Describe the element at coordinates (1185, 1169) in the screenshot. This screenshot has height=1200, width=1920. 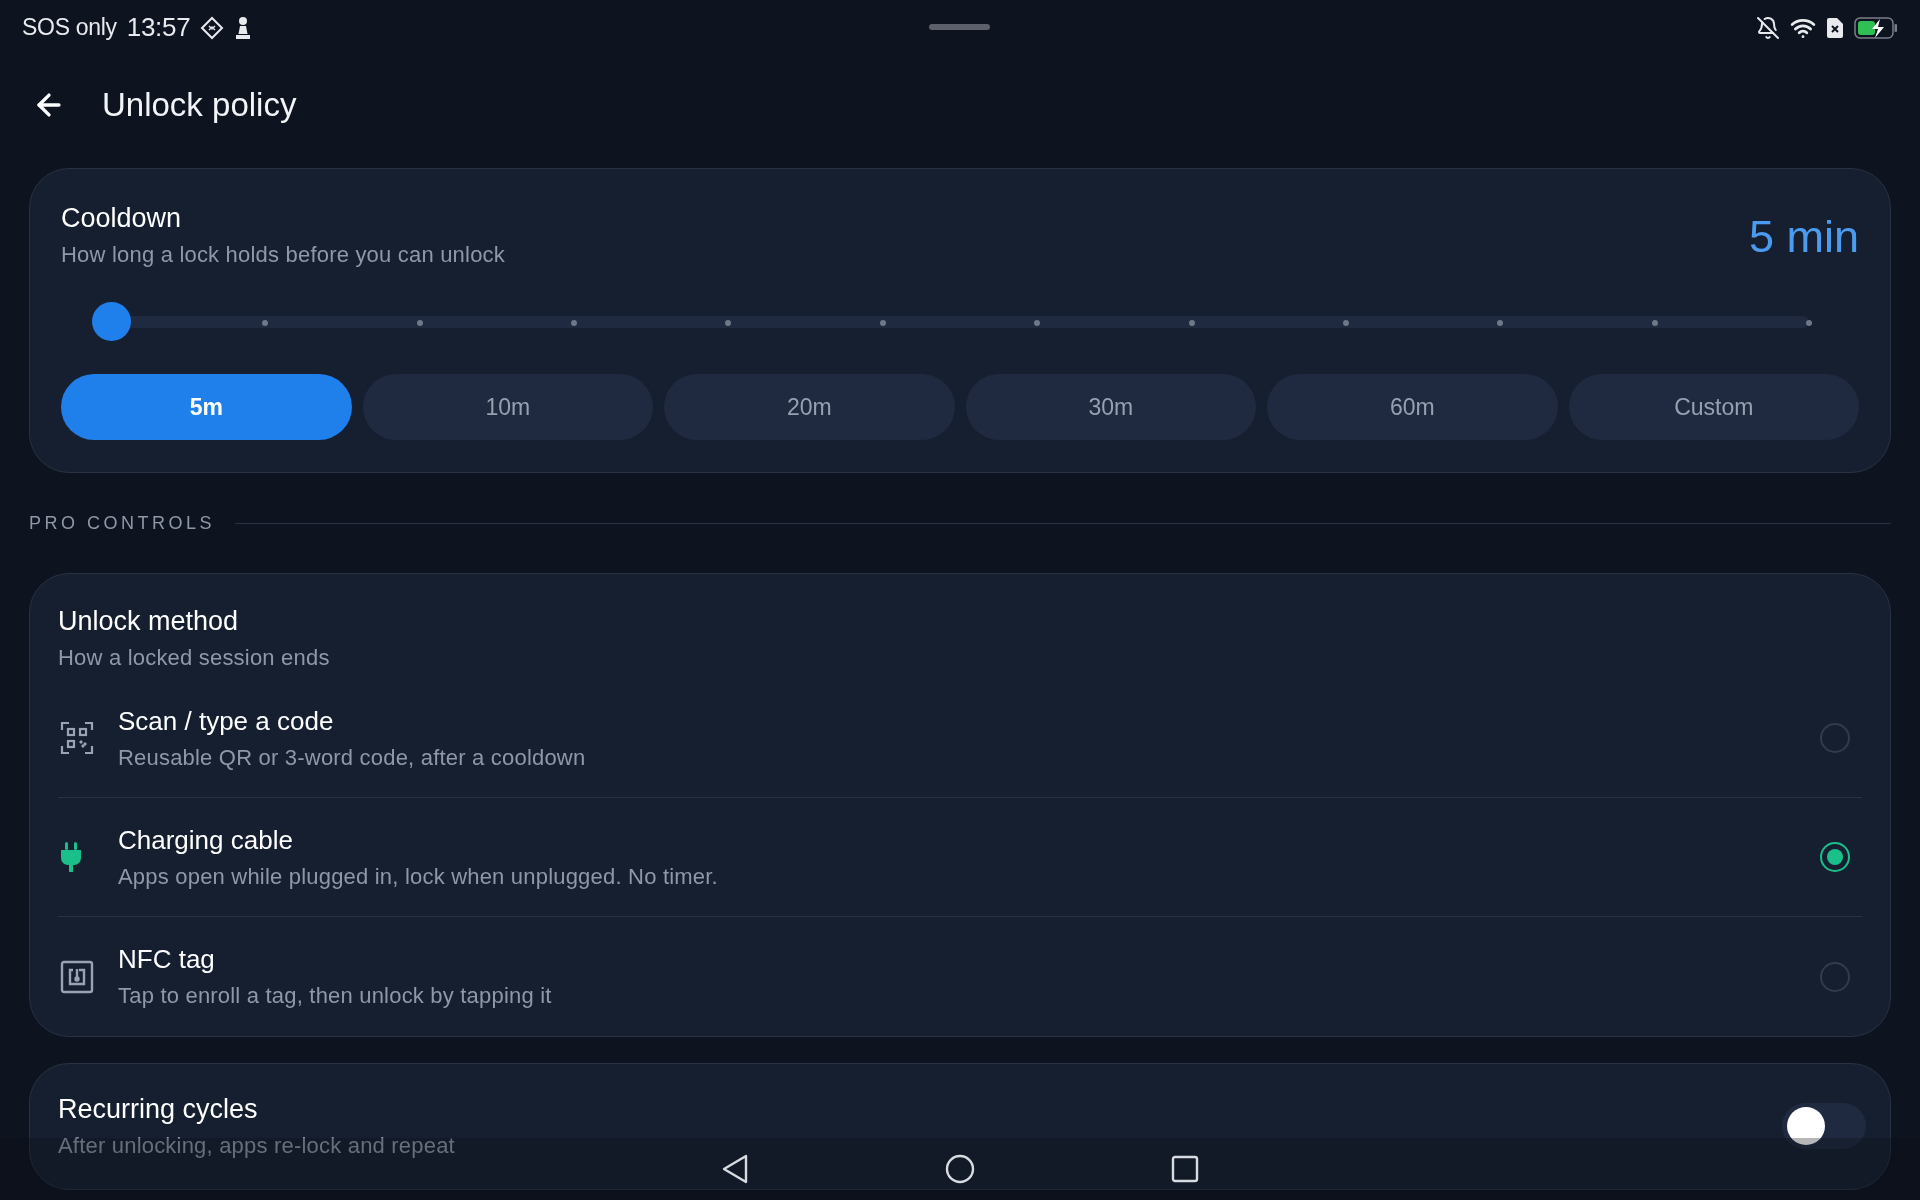
I see `recents-nav-icon` at that location.